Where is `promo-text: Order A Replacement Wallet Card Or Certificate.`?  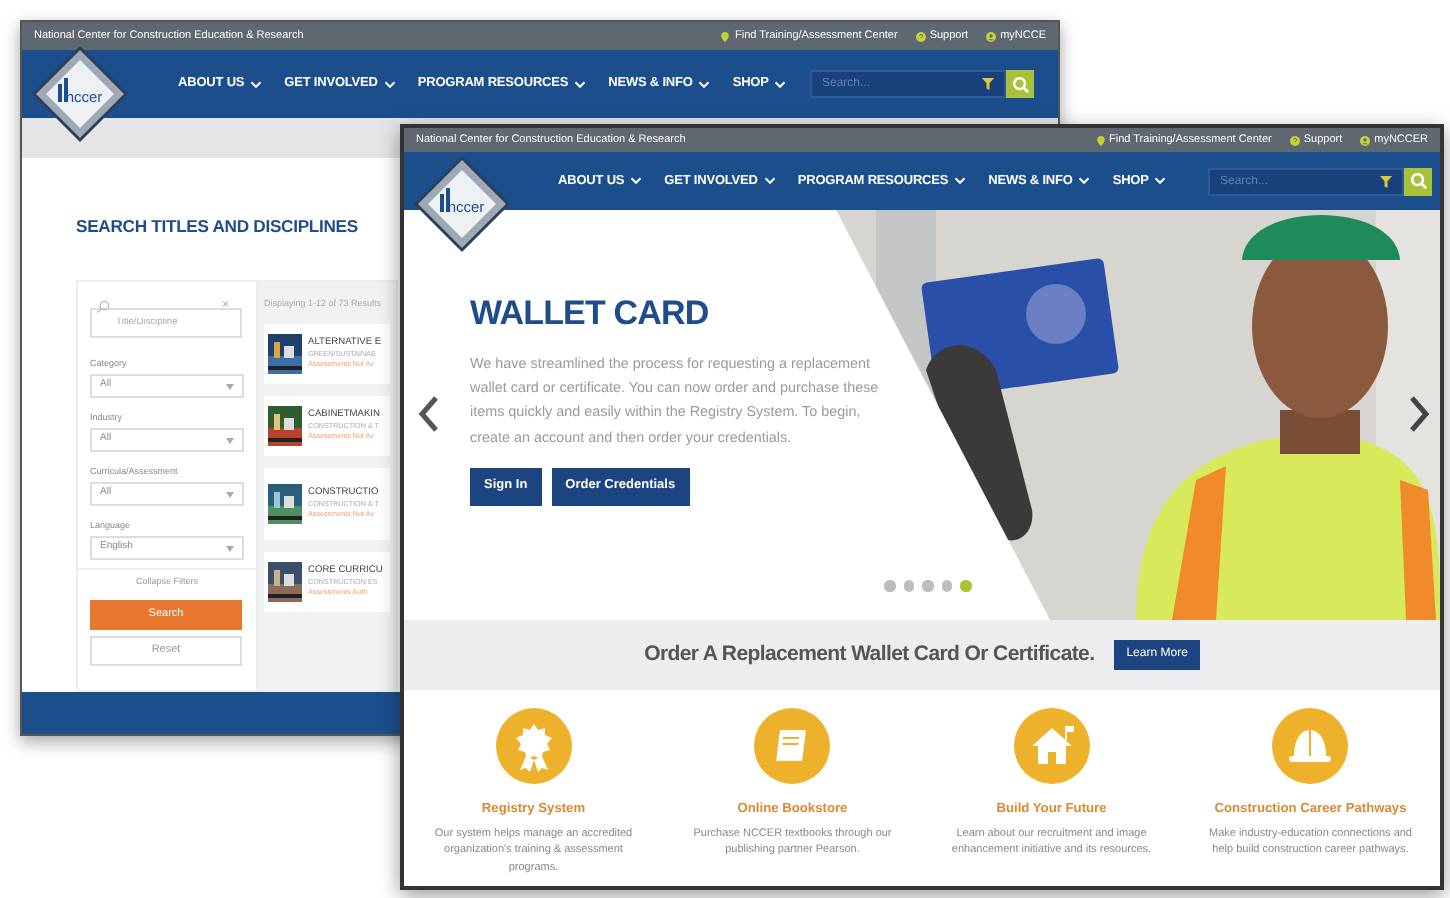
promo-text: Order A Replacement Wallet Card Or Certificate. is located at coordinates (869, 654).